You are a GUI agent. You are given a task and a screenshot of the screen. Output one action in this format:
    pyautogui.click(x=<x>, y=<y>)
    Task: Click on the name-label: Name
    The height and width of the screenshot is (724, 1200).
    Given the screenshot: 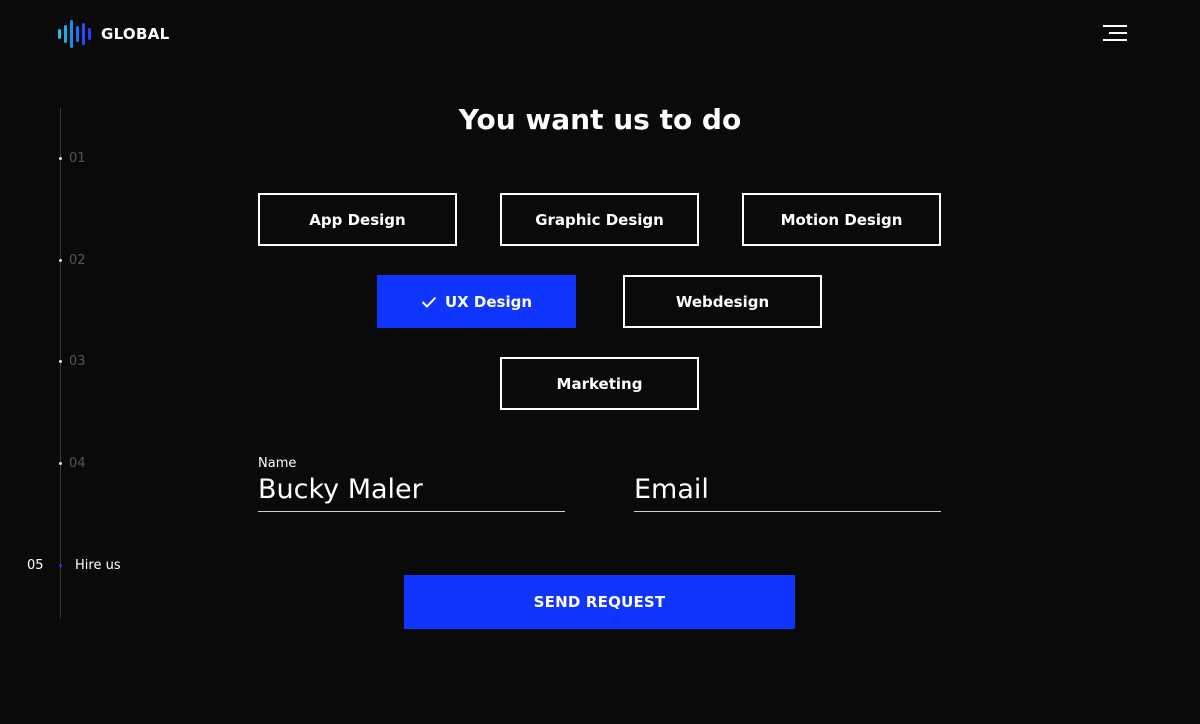 What is the action you would take?
    pyautogui.click(x=277, y=463)
    